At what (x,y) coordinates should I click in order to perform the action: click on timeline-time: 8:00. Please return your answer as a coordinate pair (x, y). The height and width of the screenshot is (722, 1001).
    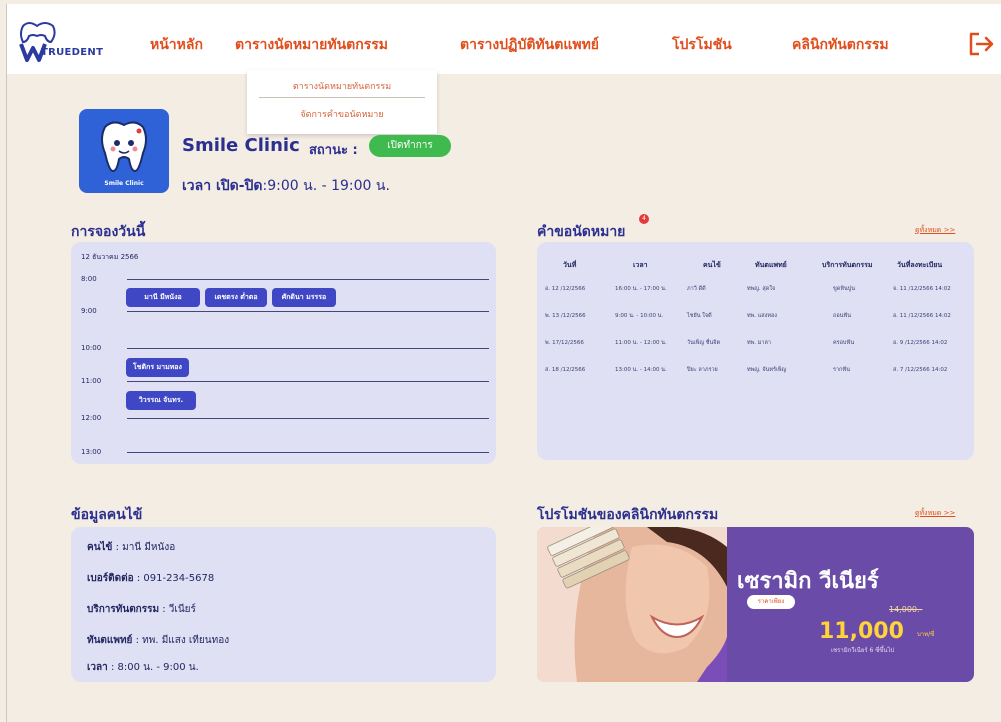
    Looking at the image, I should click on (89, 279).